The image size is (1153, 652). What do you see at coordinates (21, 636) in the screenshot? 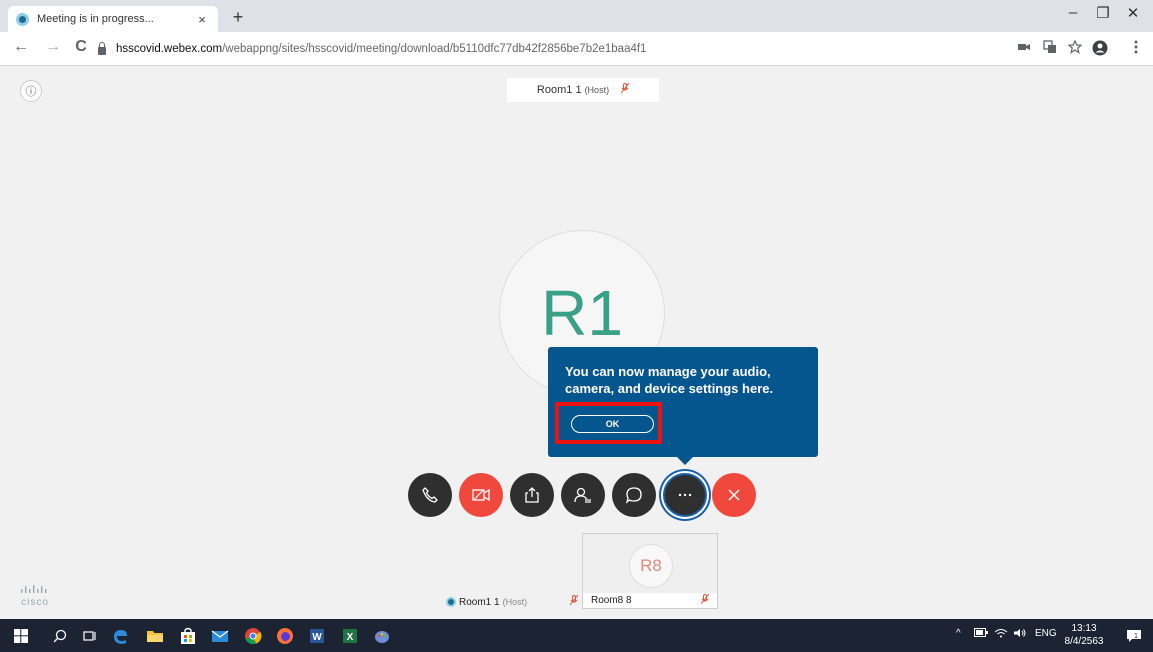
I see `windows-start-icon` at bounding box center [21, 636].